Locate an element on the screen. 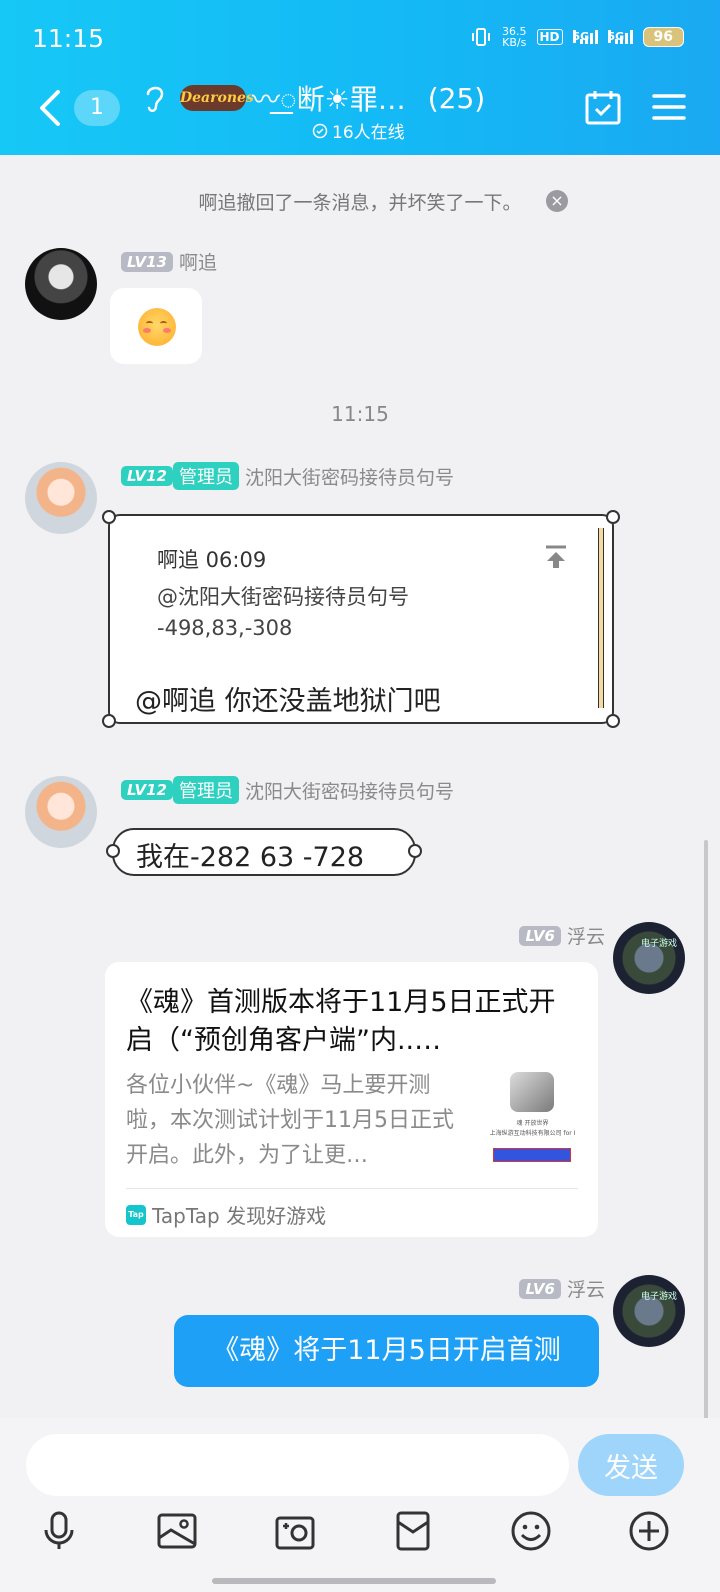  image-icon is located at coordinates (177, 1531).